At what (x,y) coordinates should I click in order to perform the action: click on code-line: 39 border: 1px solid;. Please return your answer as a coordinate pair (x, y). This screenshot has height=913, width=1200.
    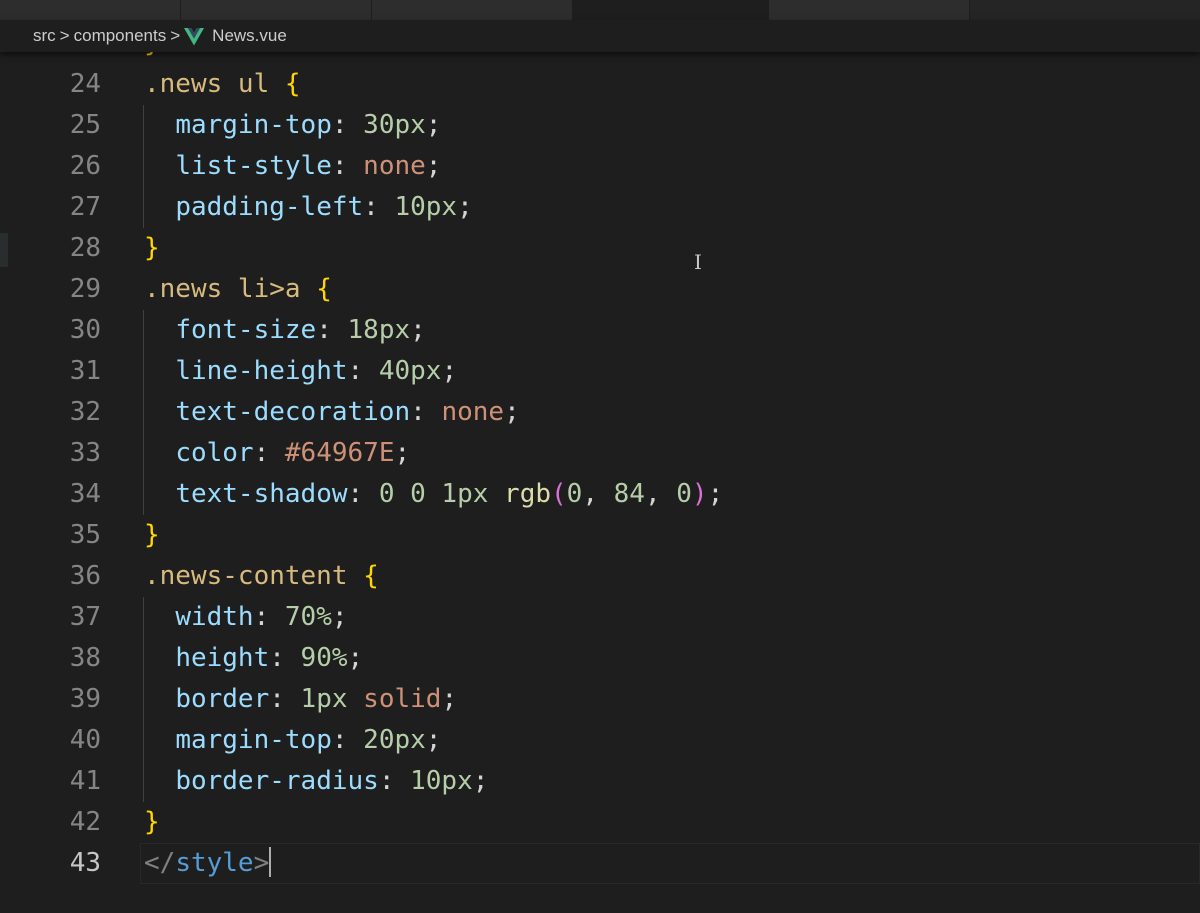
    Looking at the image, I should click on (600, 699).